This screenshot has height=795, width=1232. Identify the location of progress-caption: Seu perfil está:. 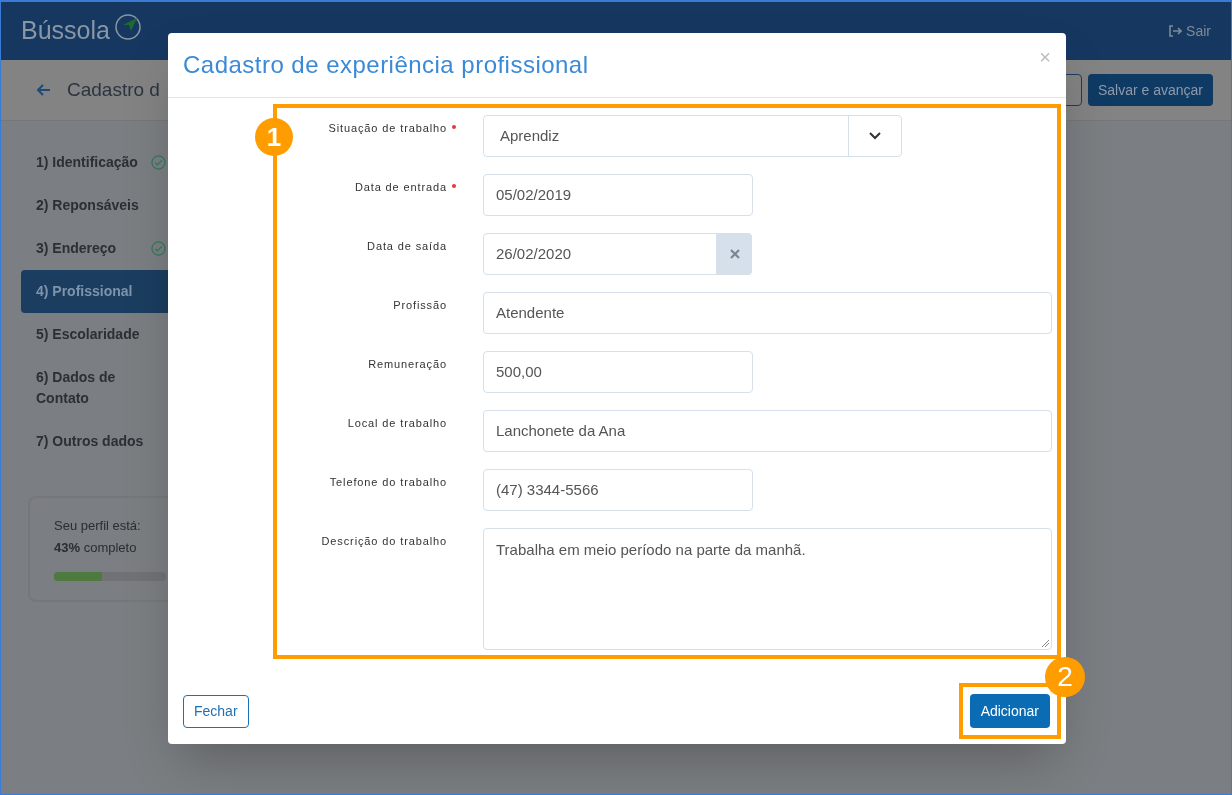
(98, 526).